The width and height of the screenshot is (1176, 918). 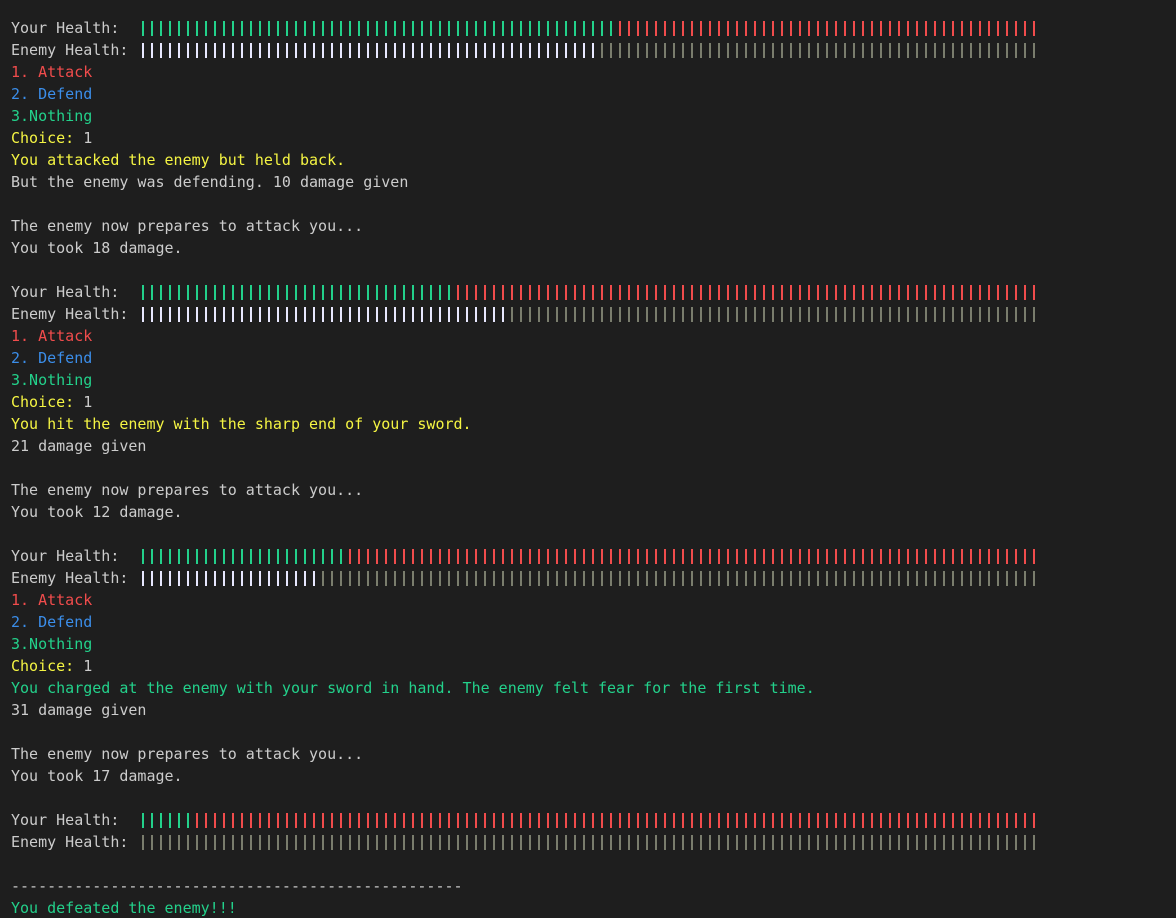 What do you see at coordinates (593, 292) in the screenshot?
I see `your-health-bar-line: Your Health:` at bounding box center [593, 292].